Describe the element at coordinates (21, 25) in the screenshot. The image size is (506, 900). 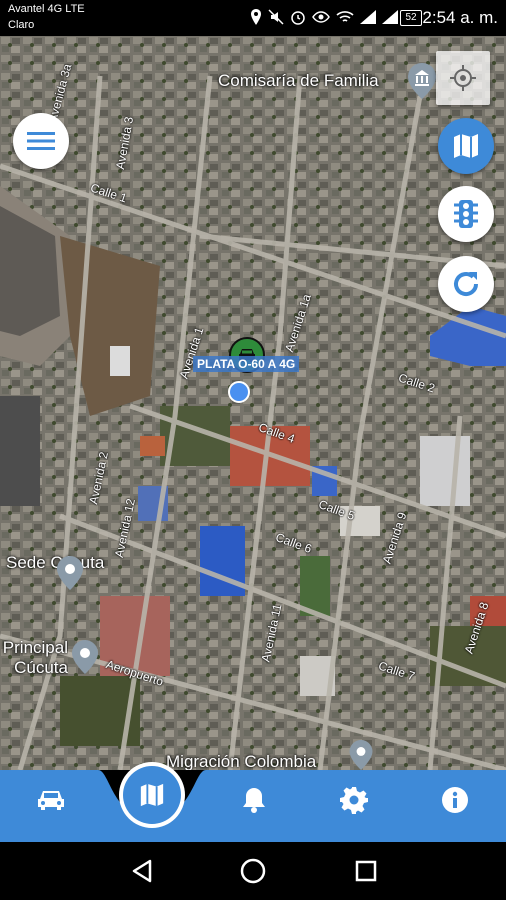
I see `carrier-secondary: Claro` at that location.